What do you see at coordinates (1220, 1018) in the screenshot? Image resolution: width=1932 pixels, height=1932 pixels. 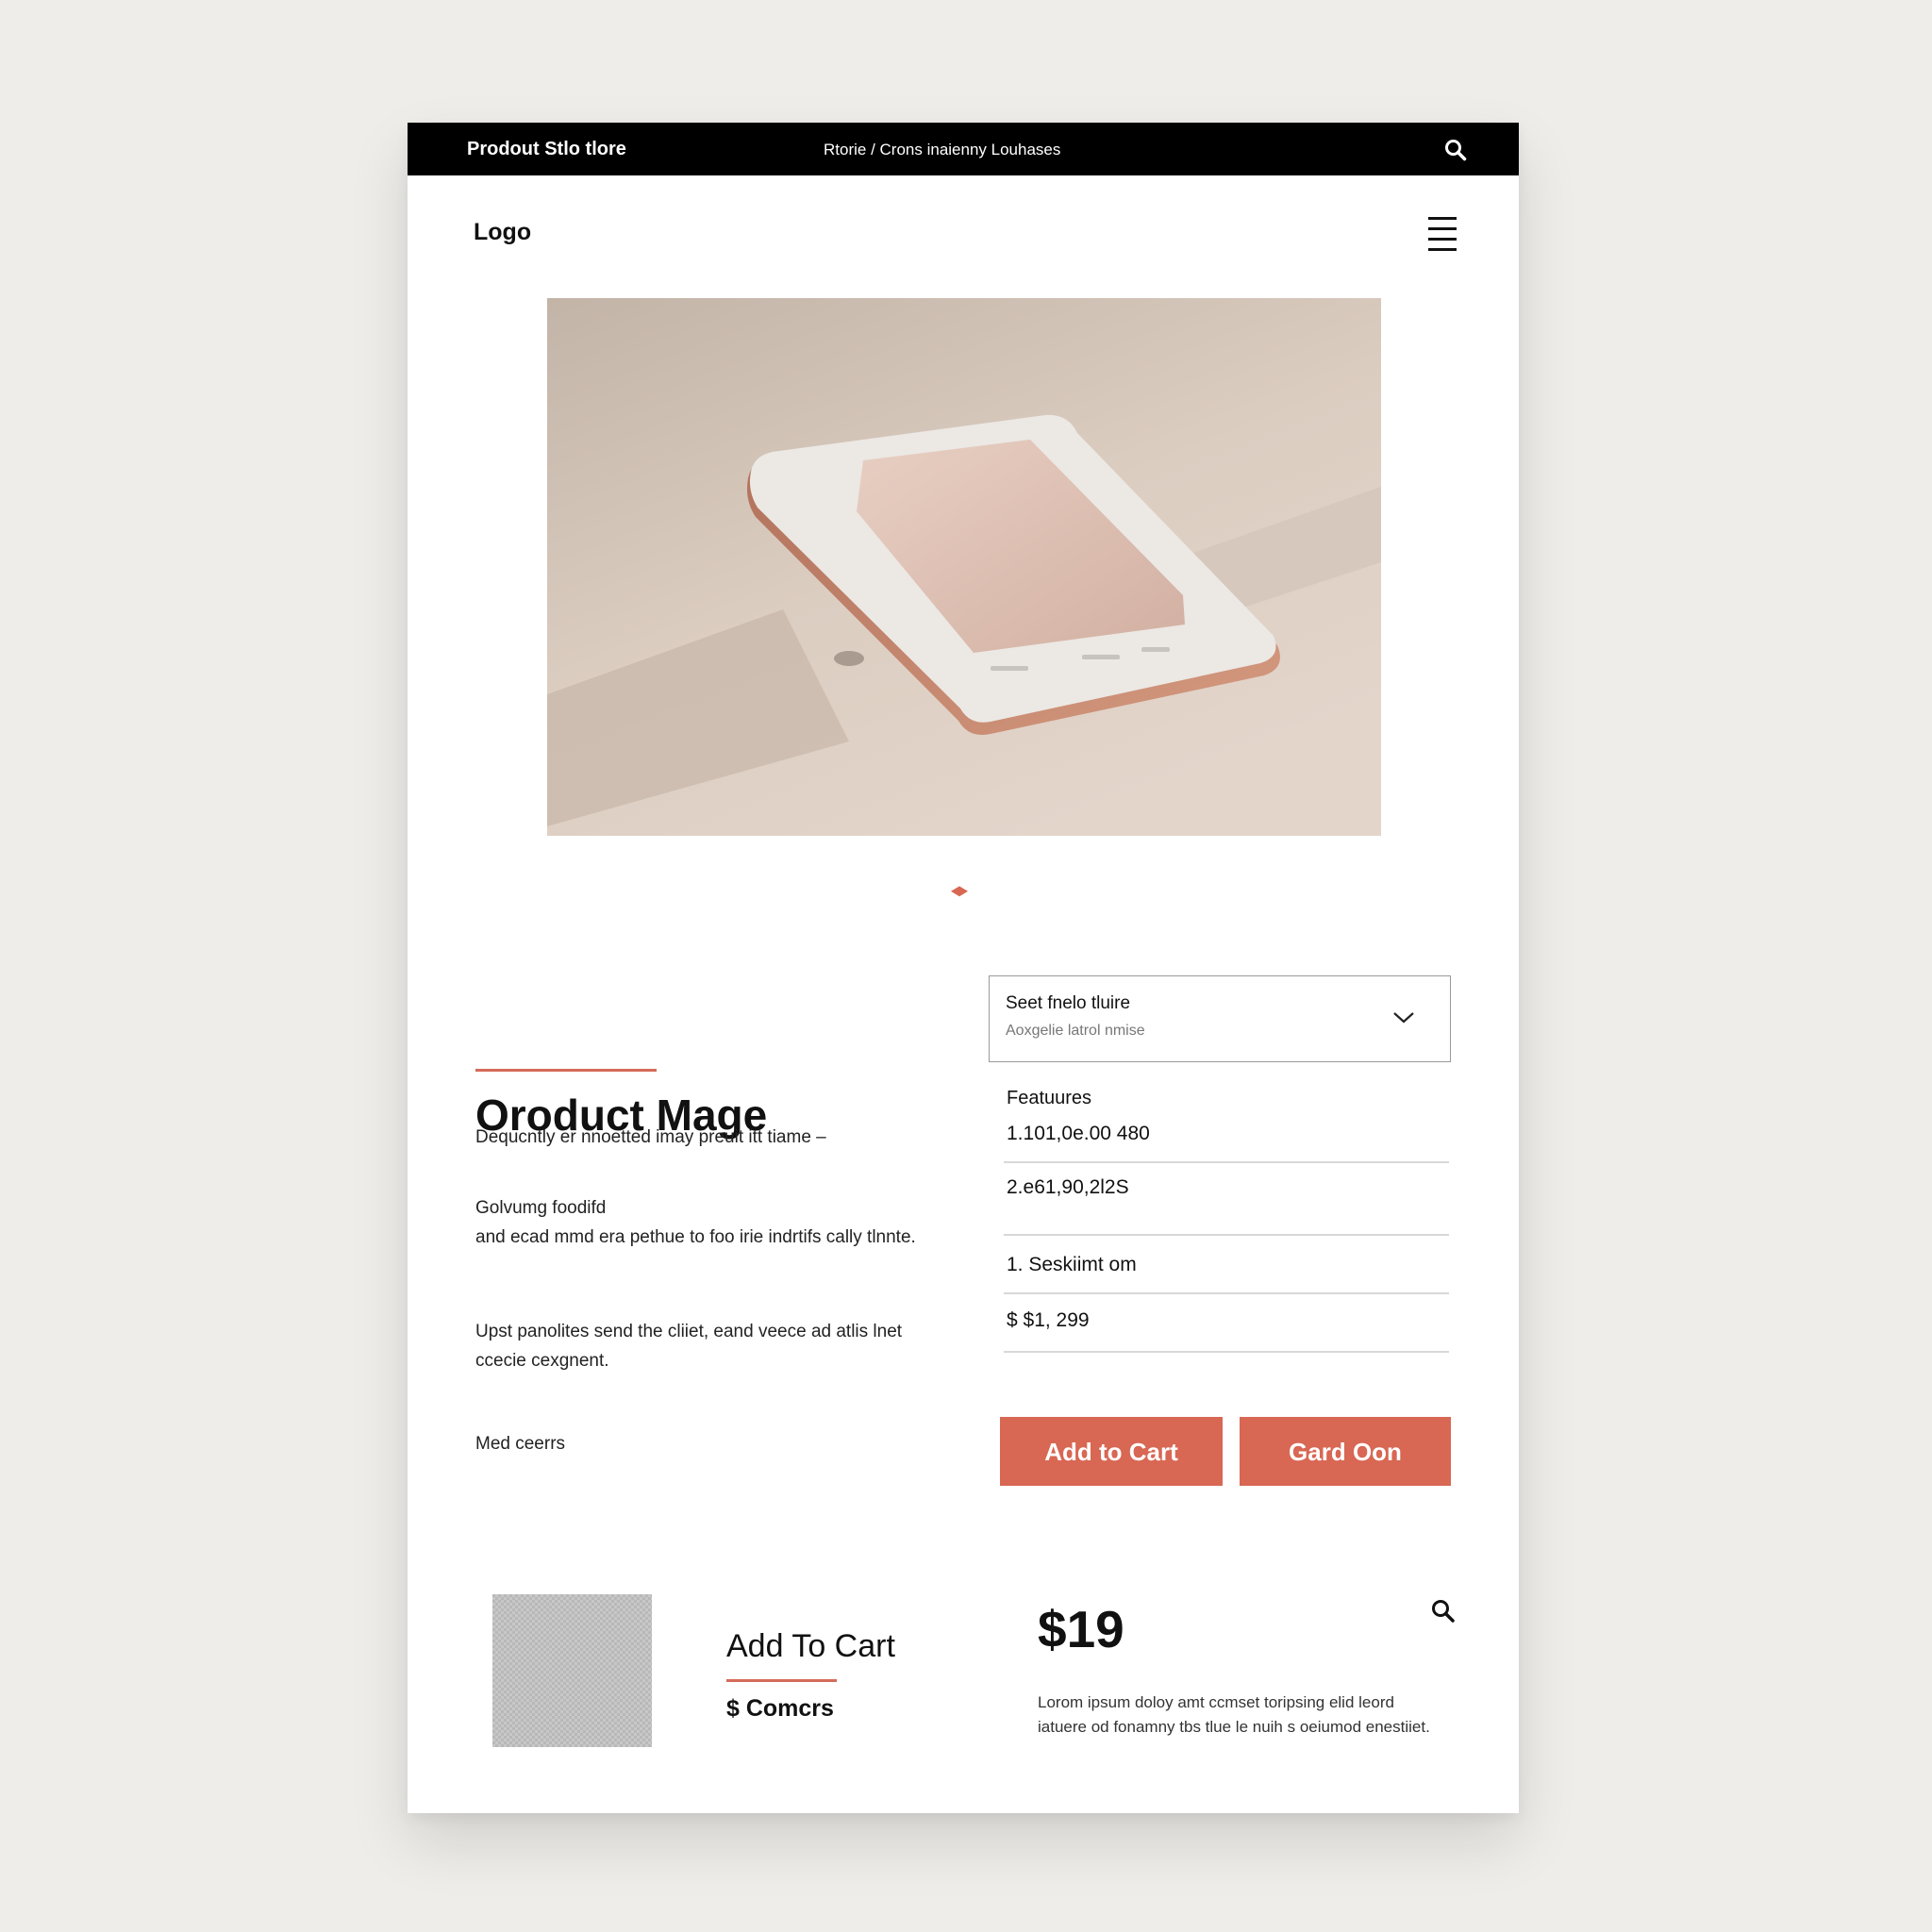 I see `option-select: Seet fnelo tluire Aoxgelie latrol nmise` at bounding box center [1220, 1018].